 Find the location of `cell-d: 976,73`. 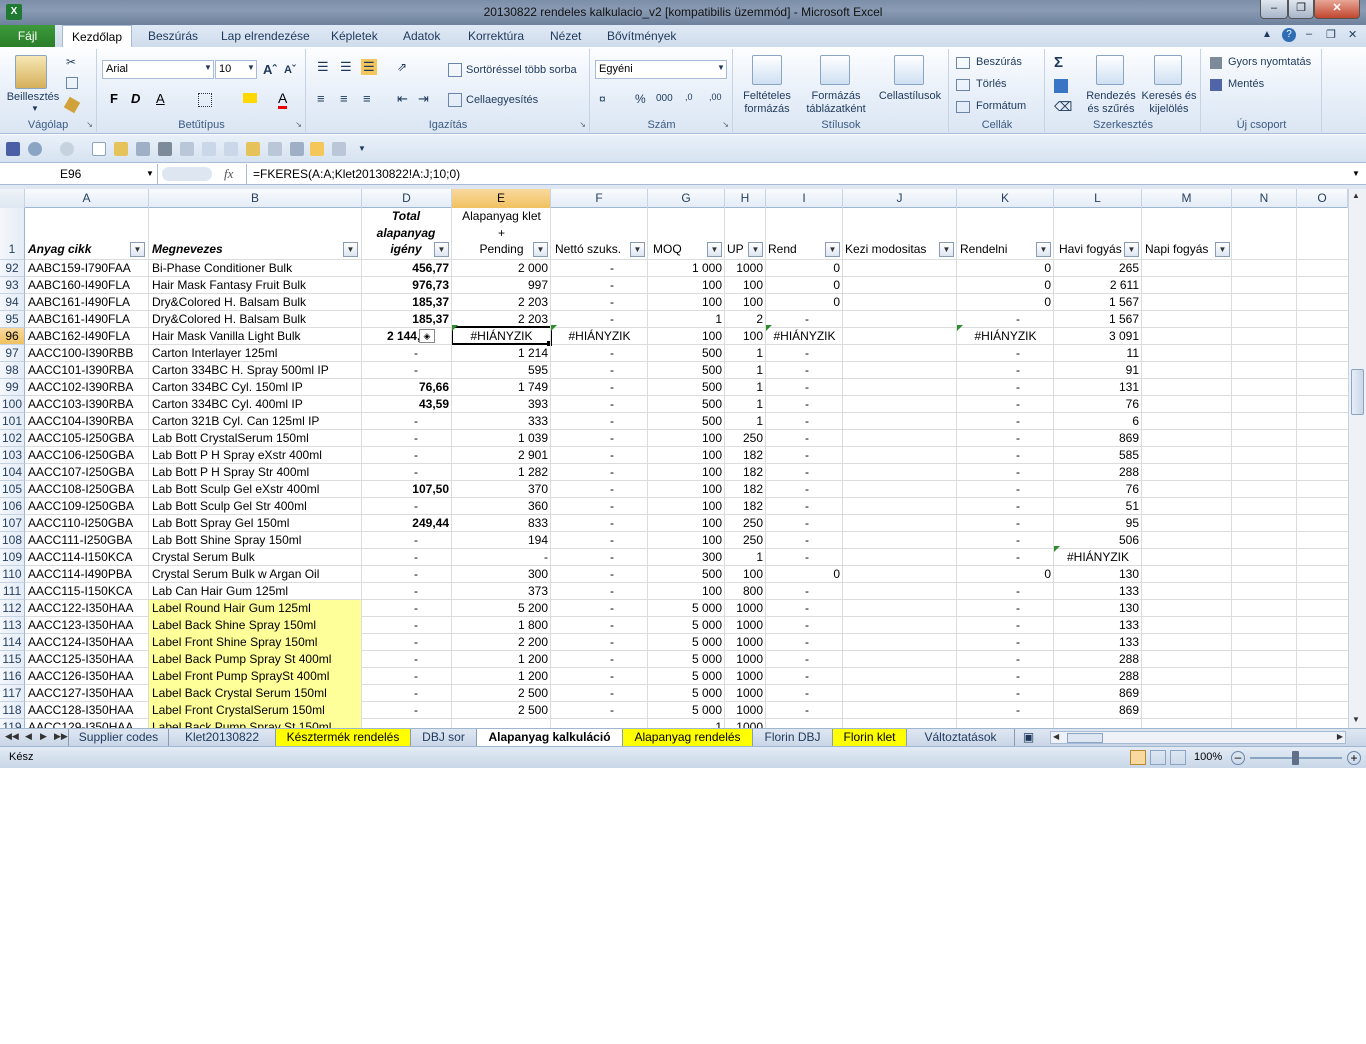

cell-d: 976,73 is located at coordinates (407, 285).